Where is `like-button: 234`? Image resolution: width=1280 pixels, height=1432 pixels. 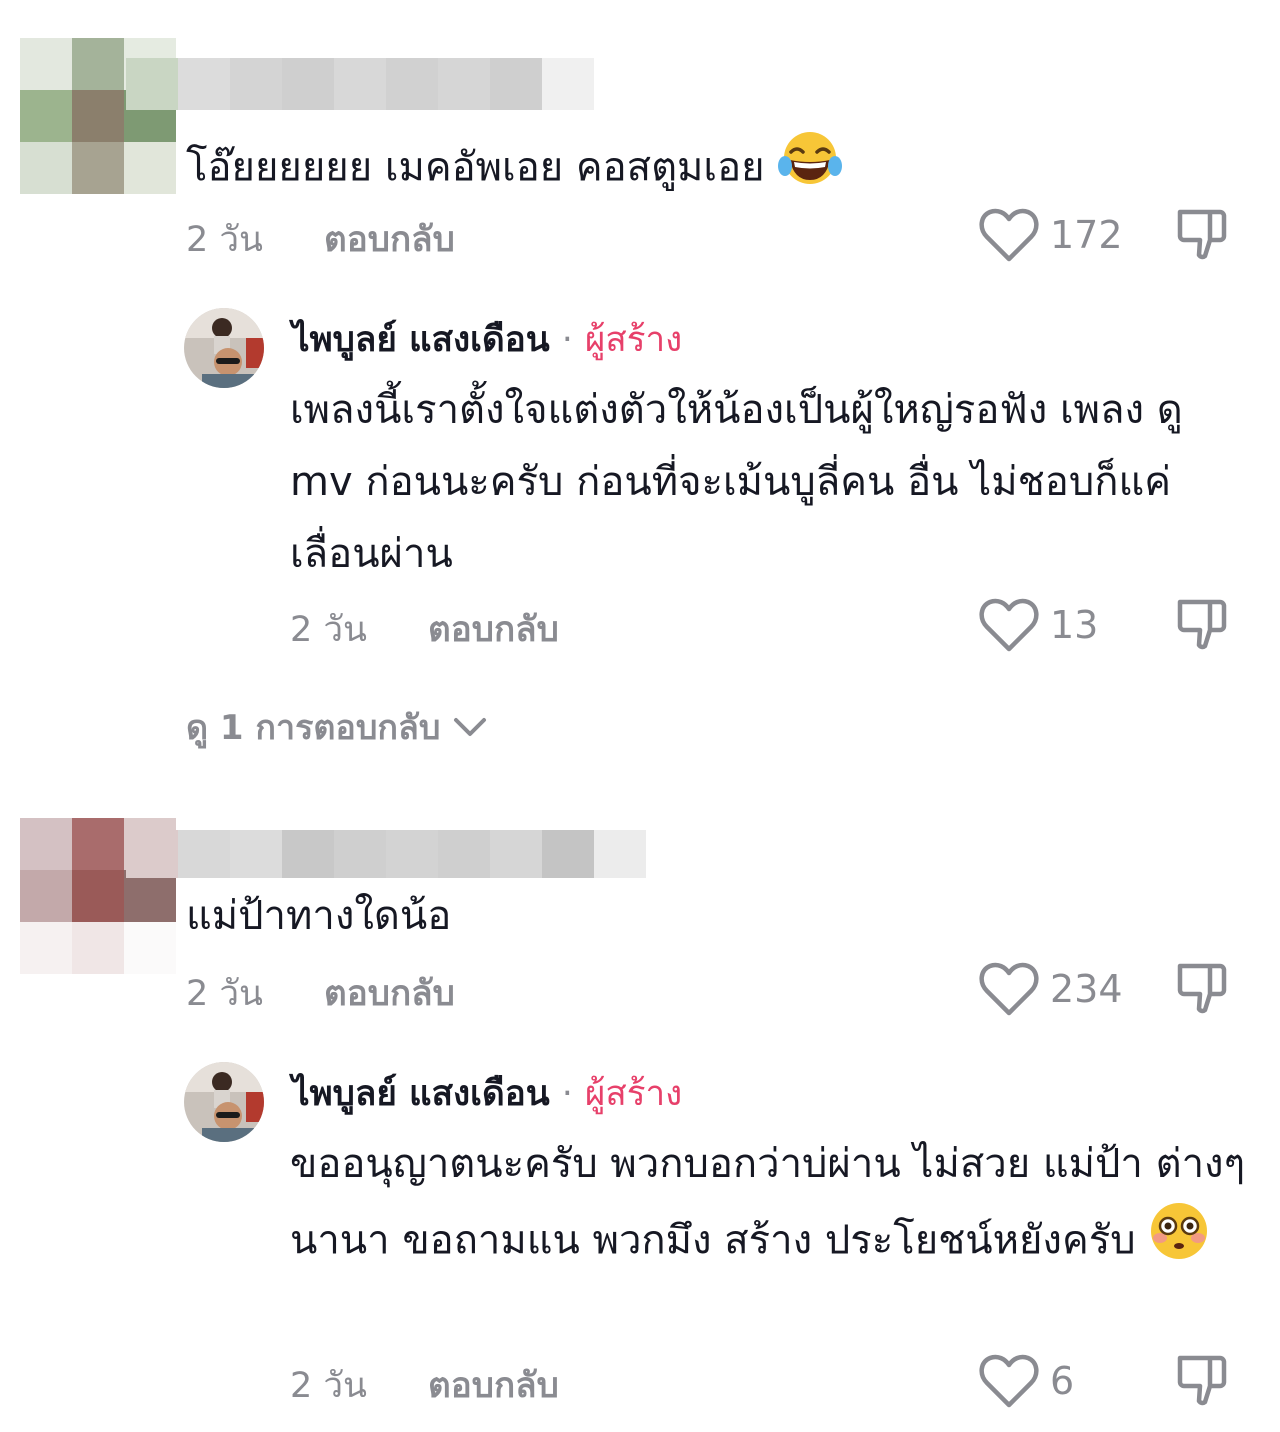
like-button: 234 is located at coordinates (1050, 989).